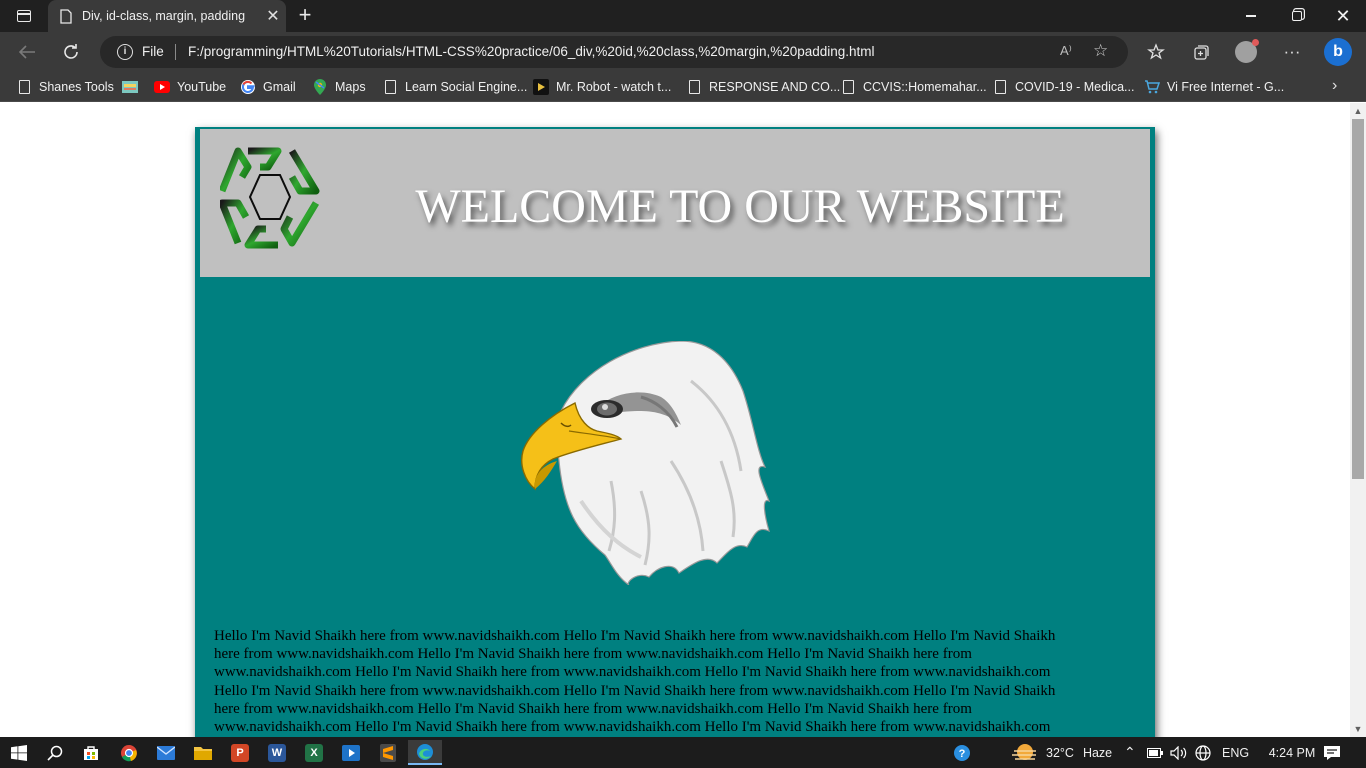  Describe the element at coordinates (1155, 752) in the screenshot. I see `battery-icon` at that location.